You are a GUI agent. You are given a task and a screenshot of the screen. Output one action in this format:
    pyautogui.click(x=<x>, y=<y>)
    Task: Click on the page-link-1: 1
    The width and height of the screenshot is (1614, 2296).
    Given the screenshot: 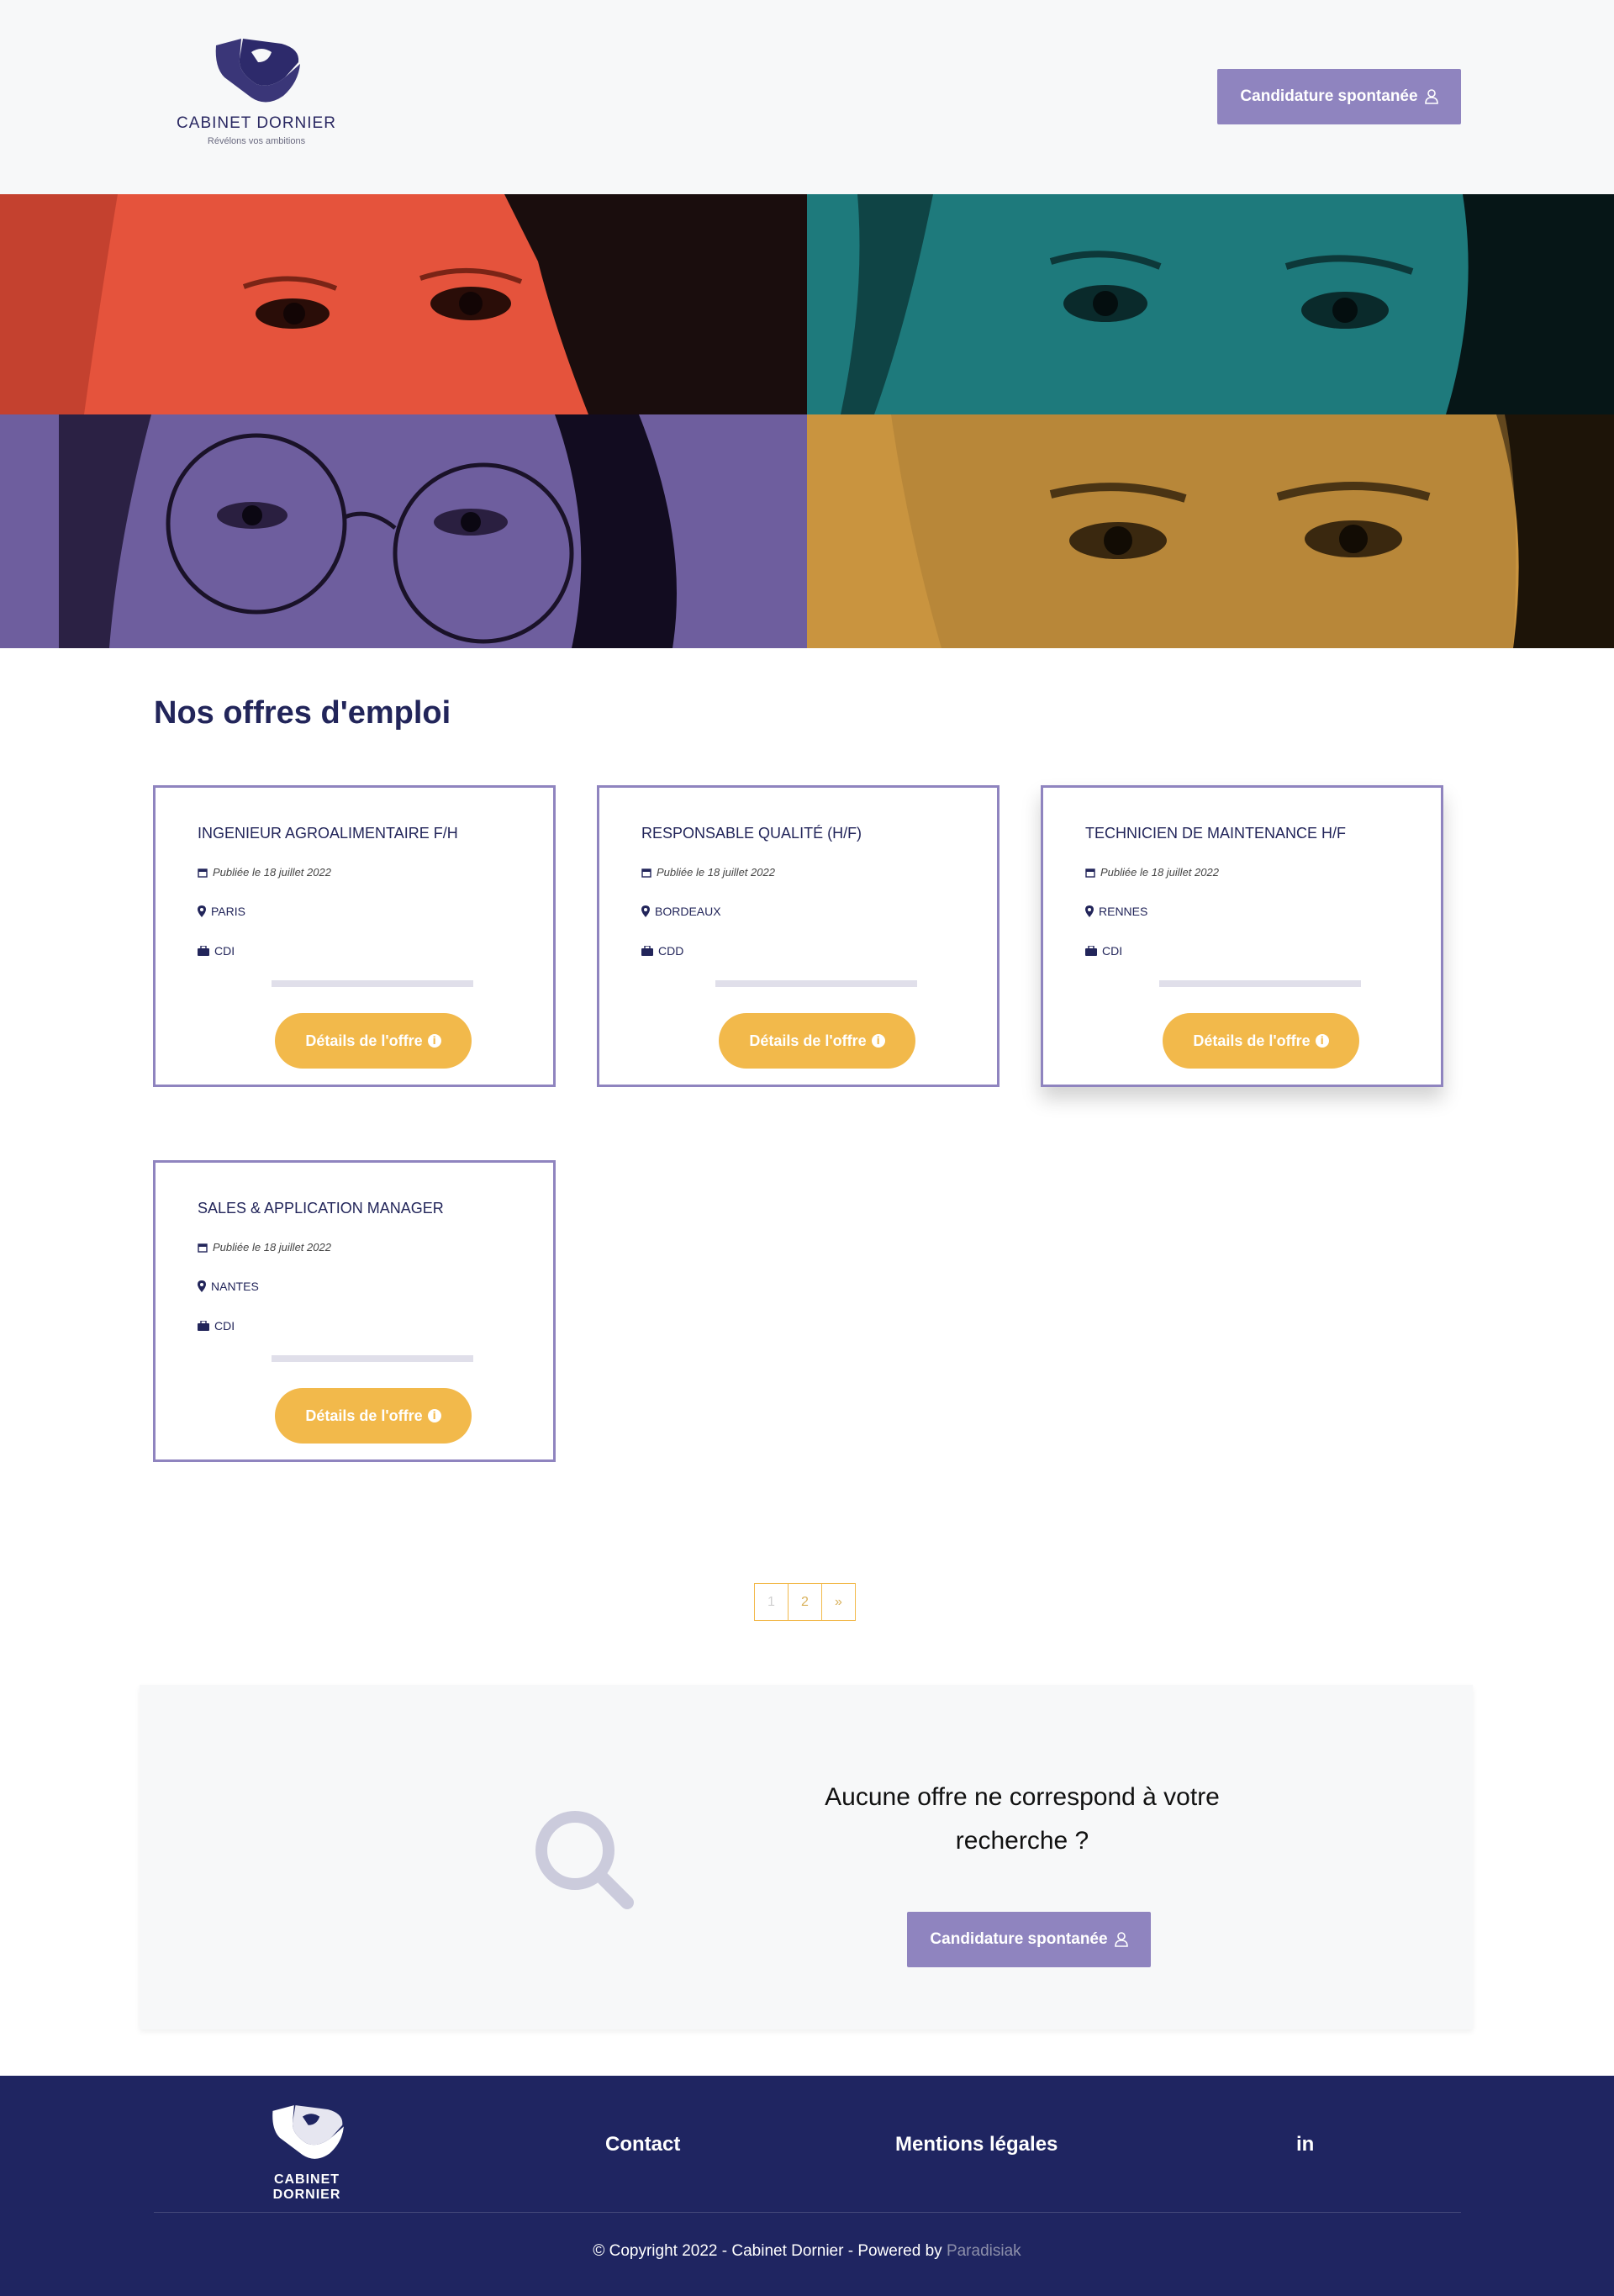 What is the action you would take?
    pyautogui.click(x=771, y=1602)
    